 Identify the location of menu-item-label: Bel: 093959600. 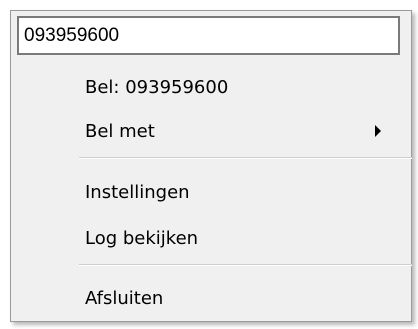
(157, 87).